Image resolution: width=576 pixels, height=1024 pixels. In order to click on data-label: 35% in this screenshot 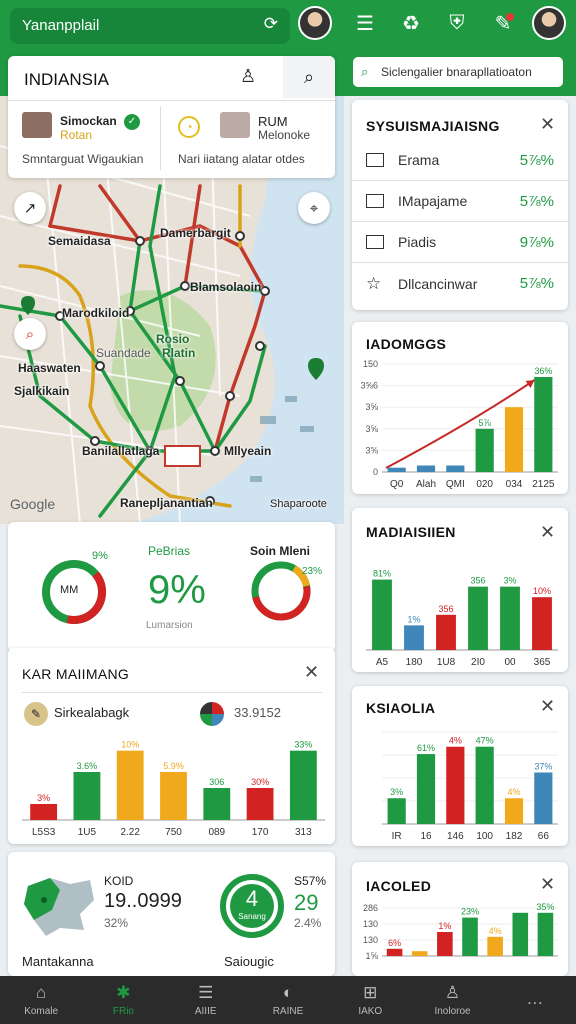, I will do `click(545, 907)`.